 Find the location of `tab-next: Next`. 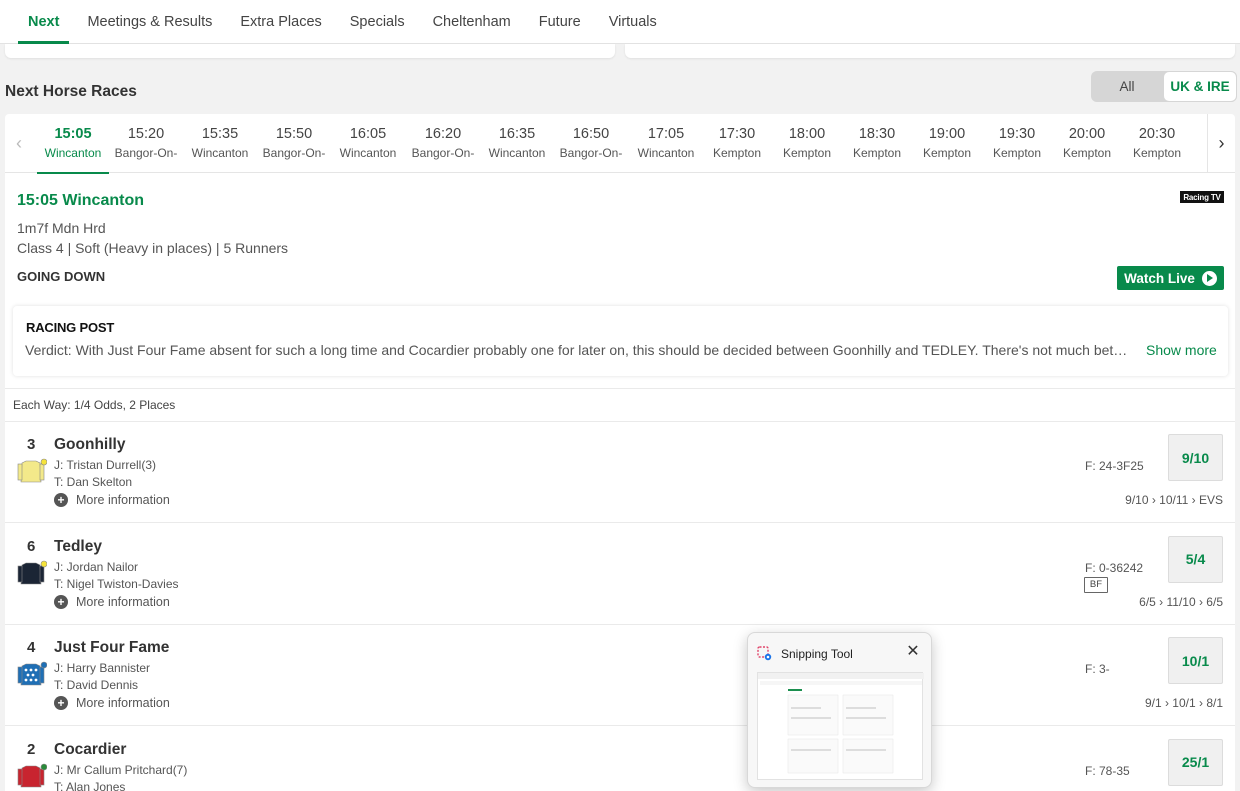

tab-next: Next is located at coordinates (43, 22).